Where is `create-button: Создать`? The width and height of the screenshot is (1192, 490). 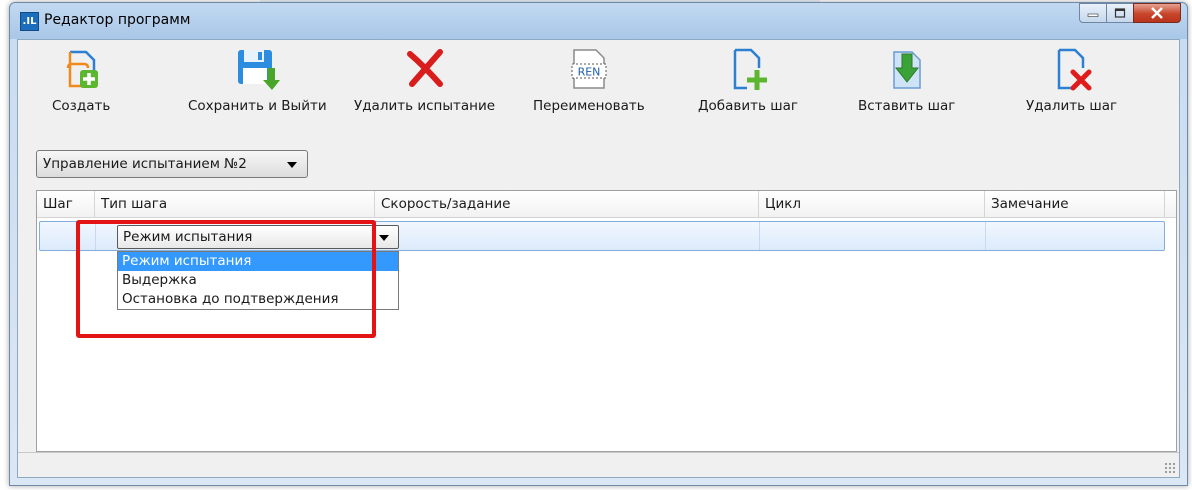 create-button: Создать is located at coordinates (81, 80).